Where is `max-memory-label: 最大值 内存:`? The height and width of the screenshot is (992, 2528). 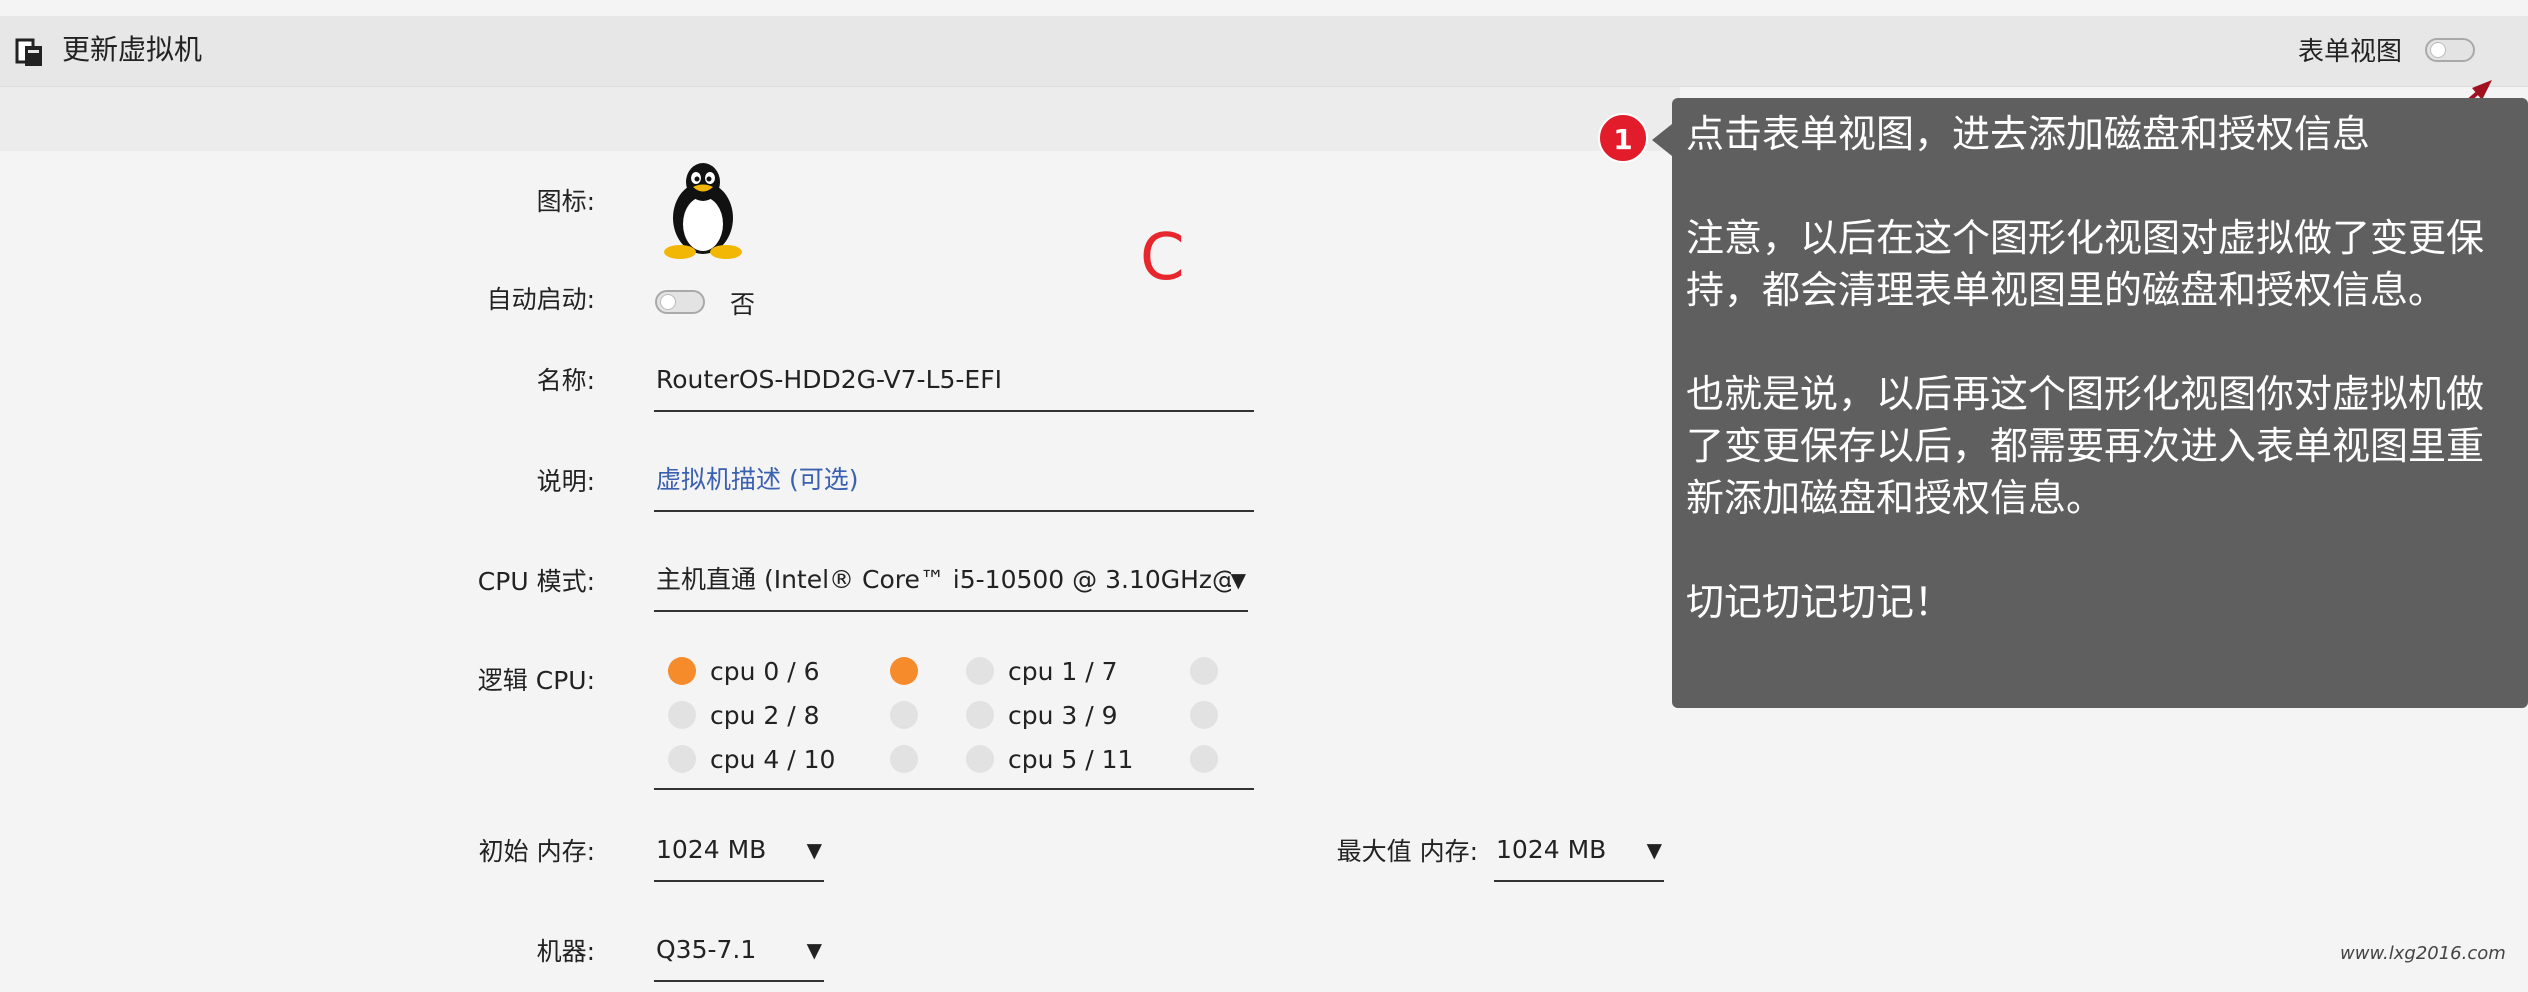 max-memory-label: 最大值 内存: is located at coordinates (1407, 851).